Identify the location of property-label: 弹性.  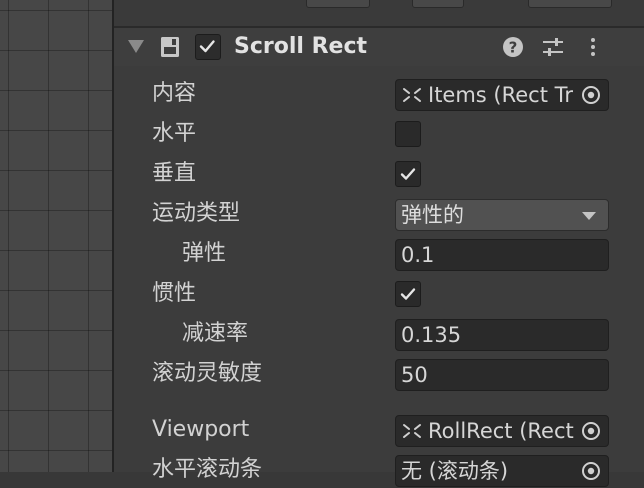
(204, 253).